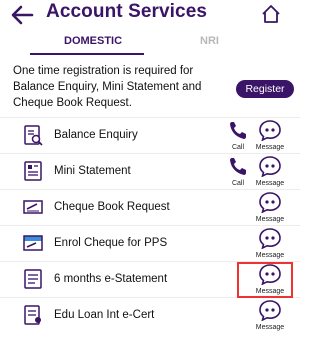 This screenshot has width=320, height=338. What do you see at coordinates (265, 280) in the screenshot?
I see `highlight-box` at bounding box center [265, 280].